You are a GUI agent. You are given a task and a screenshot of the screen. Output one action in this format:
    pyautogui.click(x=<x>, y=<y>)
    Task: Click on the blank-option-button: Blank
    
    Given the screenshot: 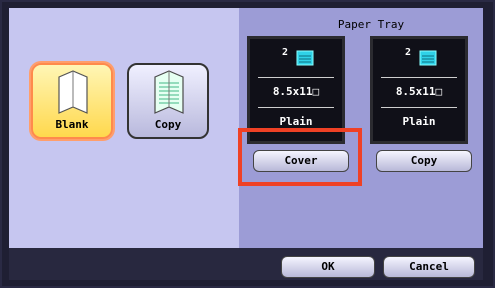 What is the action you would take?
    pyautogui.click(x=72, y=101)
    